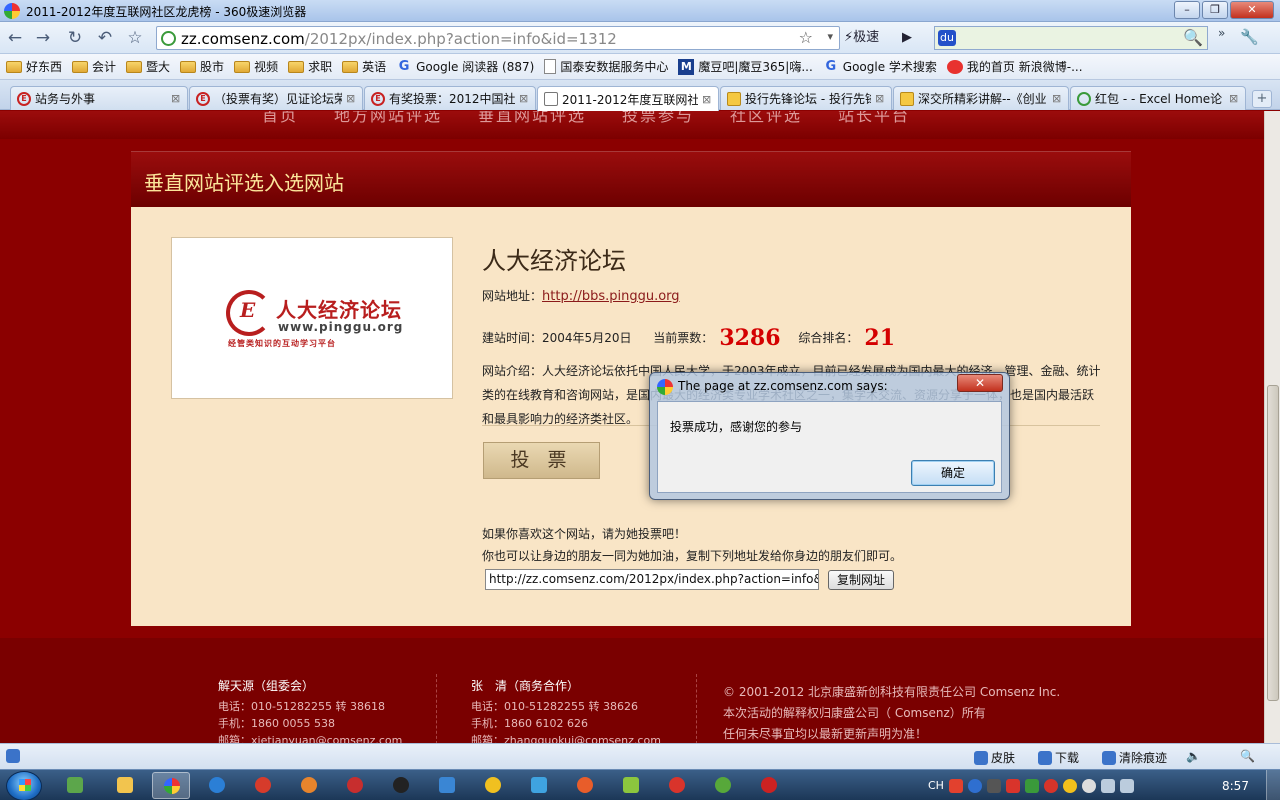  I want to click on show-desktop-button, so click(1273, 785).